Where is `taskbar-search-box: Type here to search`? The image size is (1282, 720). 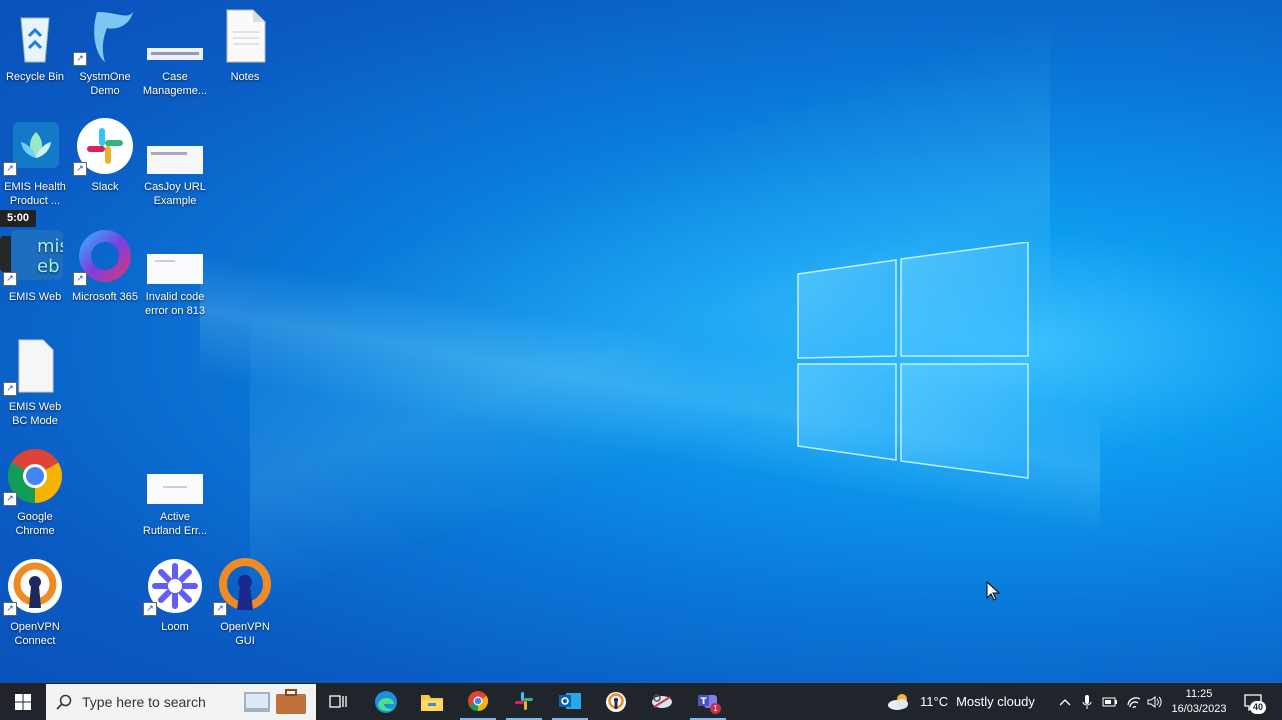
taskbar-search-box: Type here to search is located at coordinates (181, 702).